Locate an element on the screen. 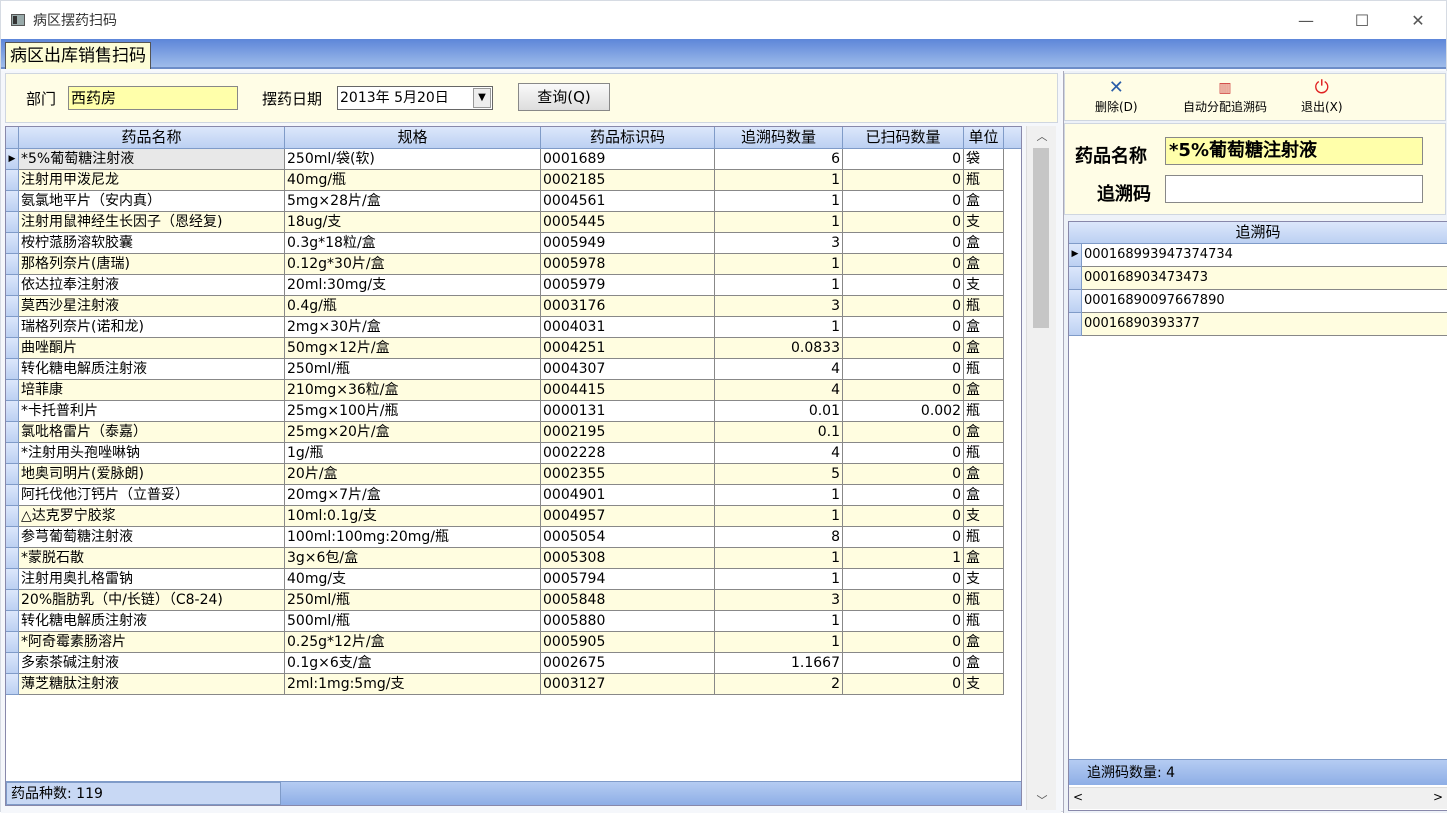 The height and width of the screenshot is (813, 1447). table-row: *蒙脱石散 3g×6包/盒 0005308 1 1 盒 is located at coordinates (513, 558).